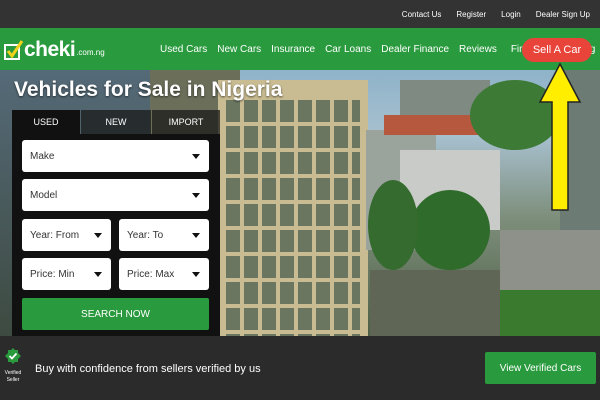 This screenshot has width=600, height=400. I want to click on search-tabs: USED NEW IMPORT, so click(116, 122).